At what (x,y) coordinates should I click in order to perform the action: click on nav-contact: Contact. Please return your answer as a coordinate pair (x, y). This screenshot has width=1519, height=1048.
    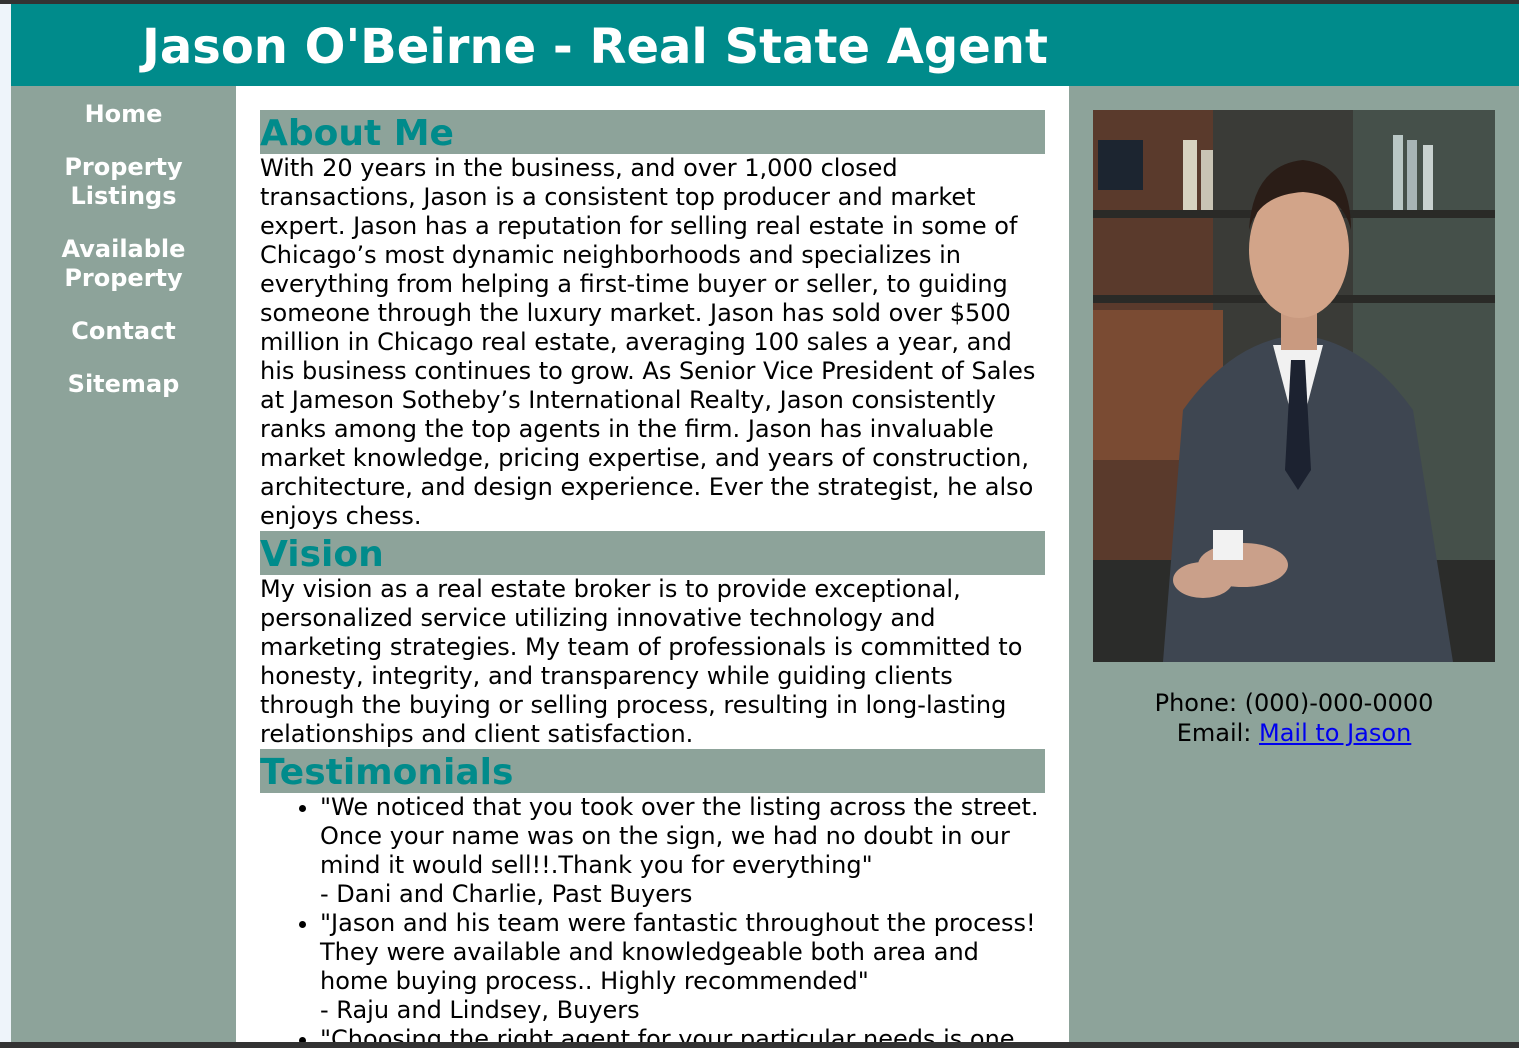
    Looking at the image, I should click on (123, 331).